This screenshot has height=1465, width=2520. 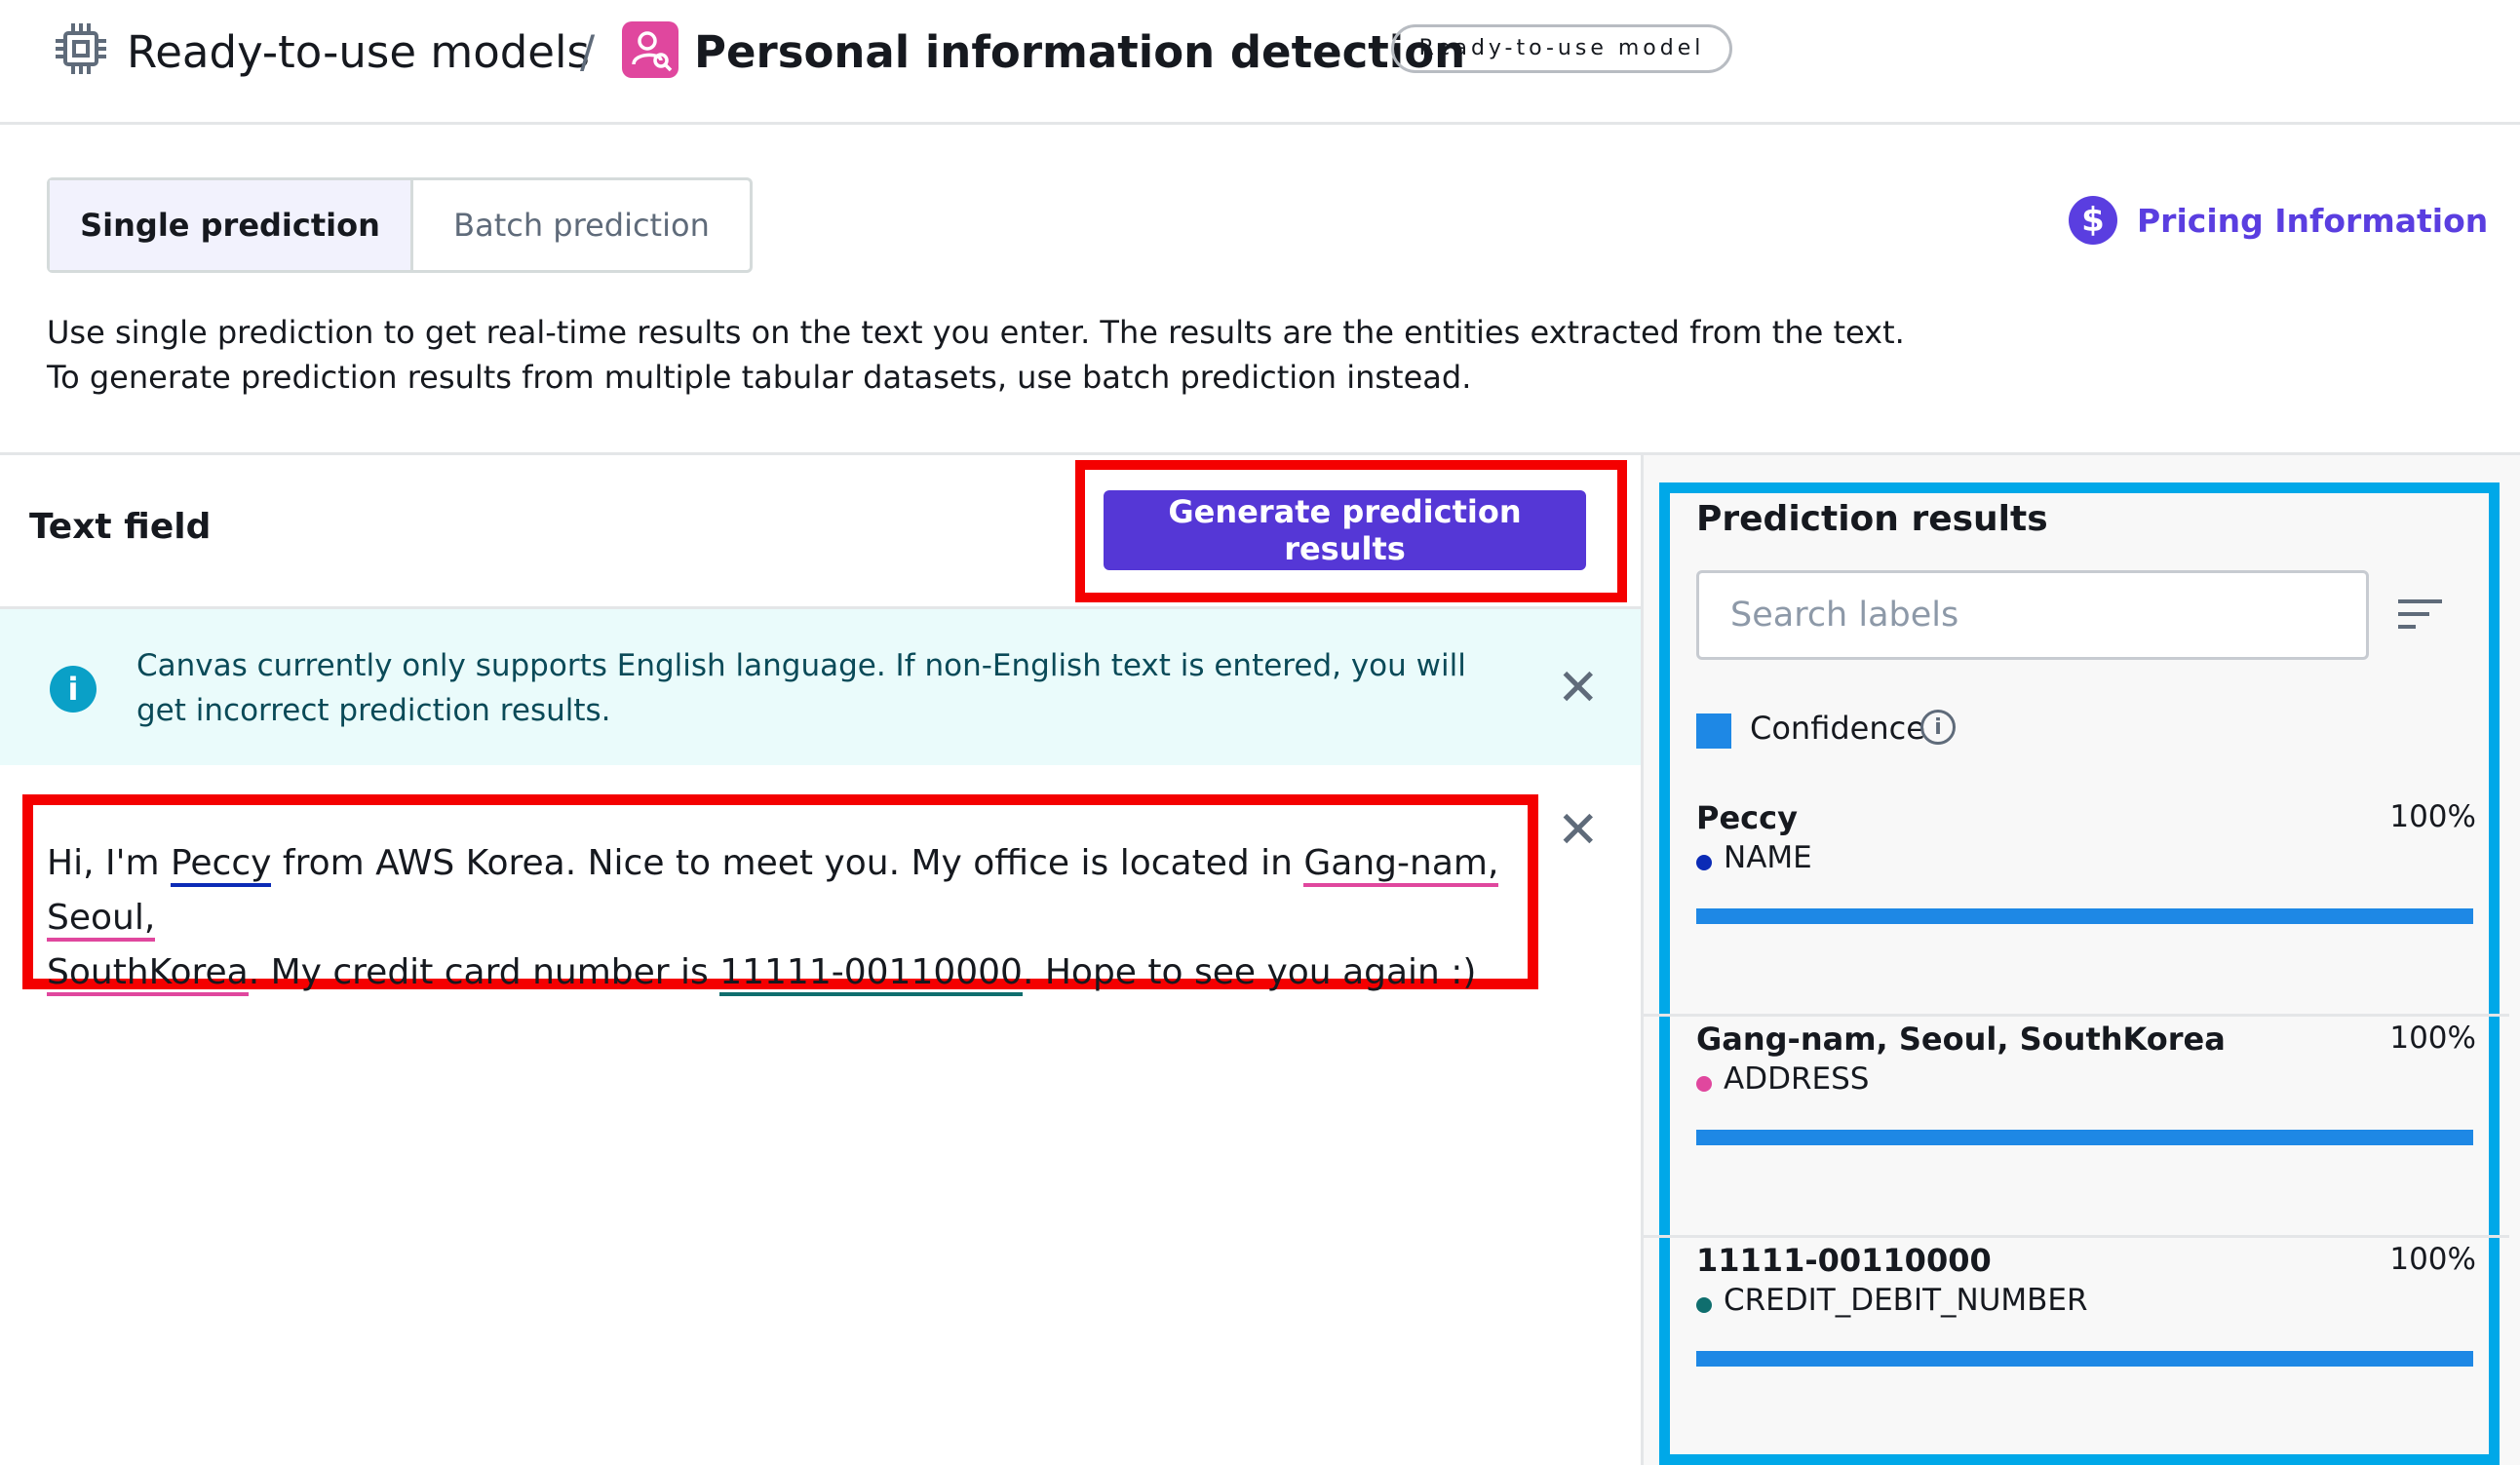 I want to click on text-segment: . My credit card number is, so click(x=484, y=972).